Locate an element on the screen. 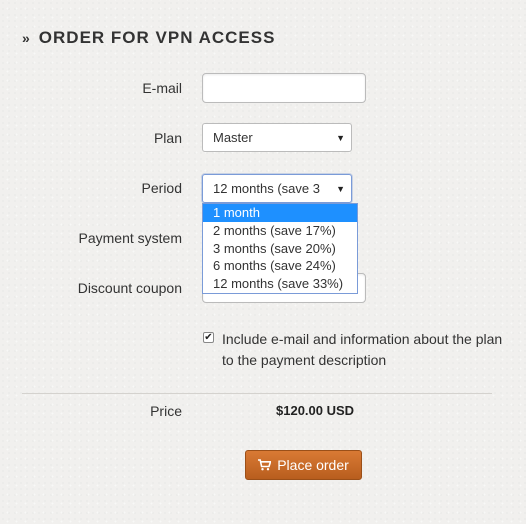  period-option: 12 months (save 33%) is located at coordinates (280, 284).